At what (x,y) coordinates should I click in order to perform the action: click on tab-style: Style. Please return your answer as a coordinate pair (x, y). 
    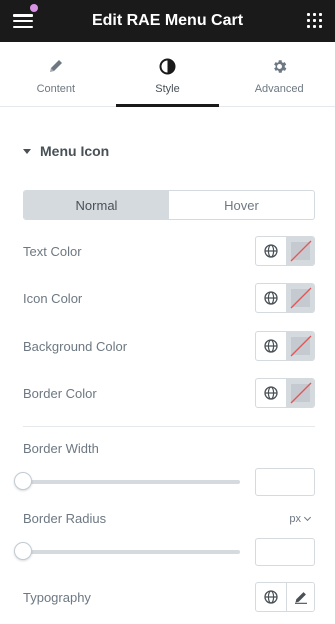
    Looking at the image, I should click on (168, 74).